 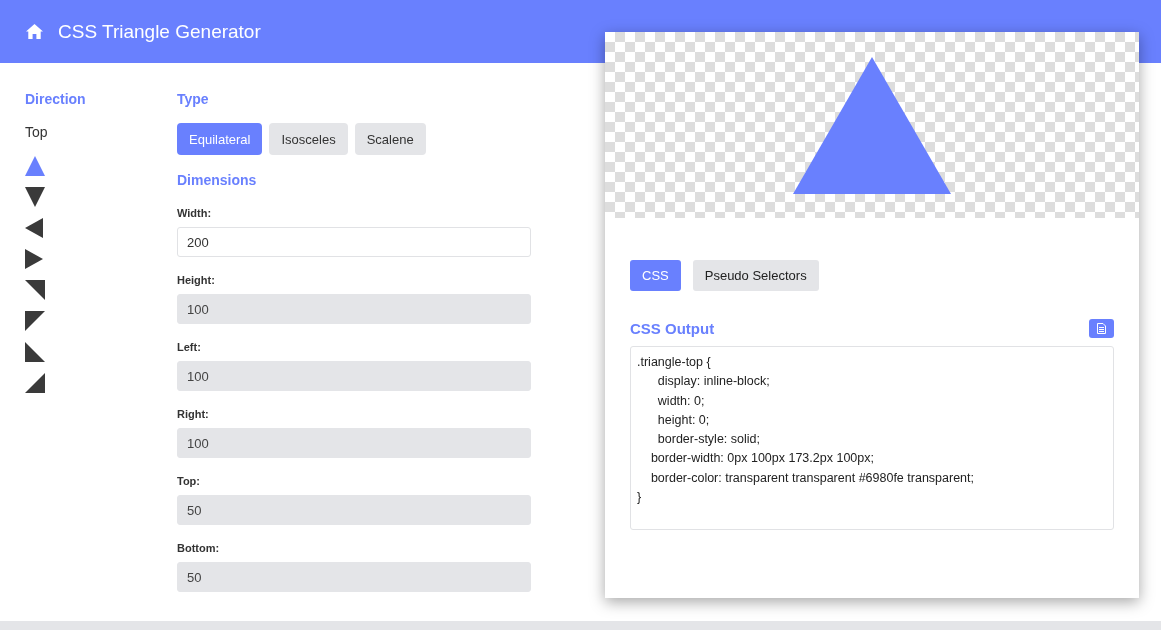 What do you see at coordinates (35, 259) in the screenshot?
I see `triangle-right-icon` at bounding box center [35, 259].